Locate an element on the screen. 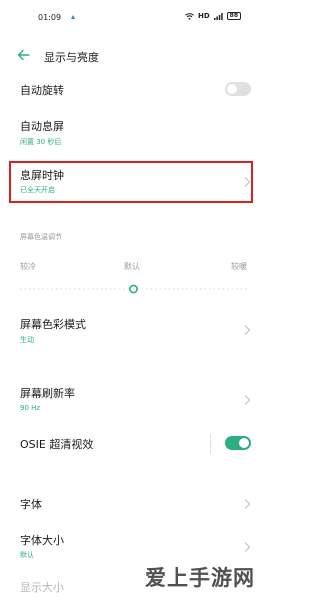 This screenshot has height=600, width=320. status-icons: HD 88 is located at coordinates (213, 16).